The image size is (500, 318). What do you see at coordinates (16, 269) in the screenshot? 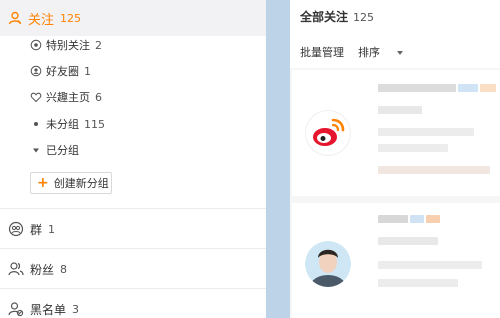
I see `fans-icon` at bounding box center [16, 269].